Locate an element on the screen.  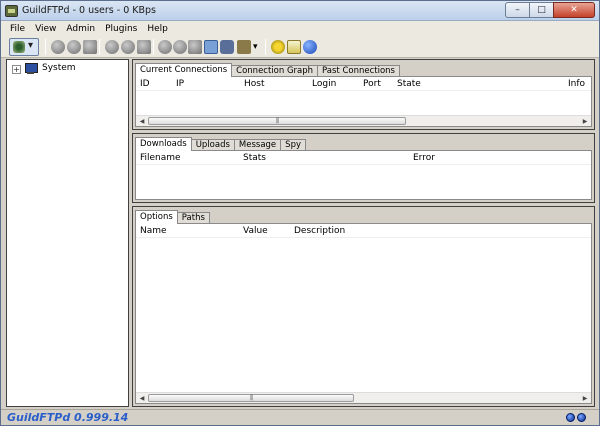
settings-tabs: Options Paths is located at coordinates (172, 217).